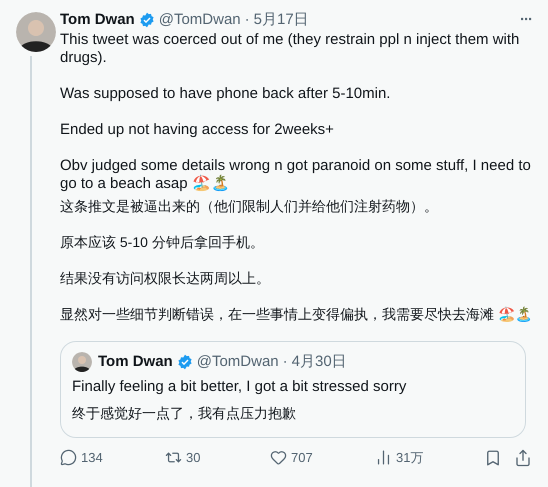  Describe the element at coordinates (296, 175) in the screenshot. I see `tweet-text: Obv judged some details wrong n got paranoid on some stuff, I need to go to a beach asap 🏖🏝` at that location.